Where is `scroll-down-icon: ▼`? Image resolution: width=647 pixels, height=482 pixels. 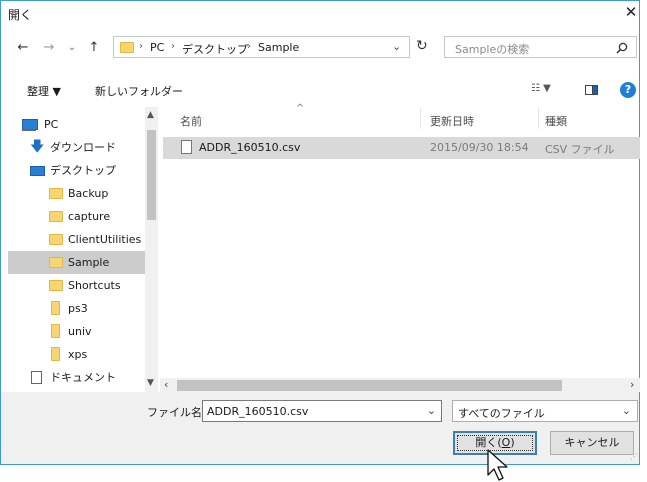
scroll-down-icon: ▼ is located at coordinates (150, 383).